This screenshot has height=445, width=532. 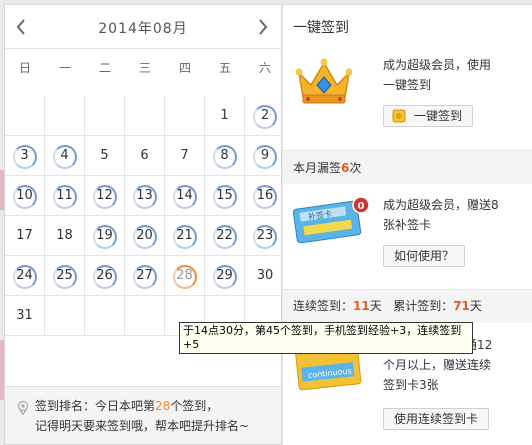 I want to click on weekday-label: 日, so click(x=24, y=68).